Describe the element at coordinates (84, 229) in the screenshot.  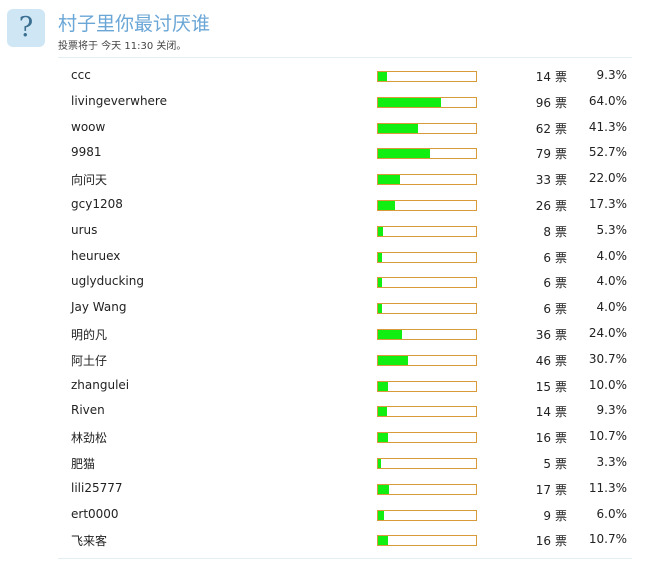
I see `poll-option-label: urus` at that location.